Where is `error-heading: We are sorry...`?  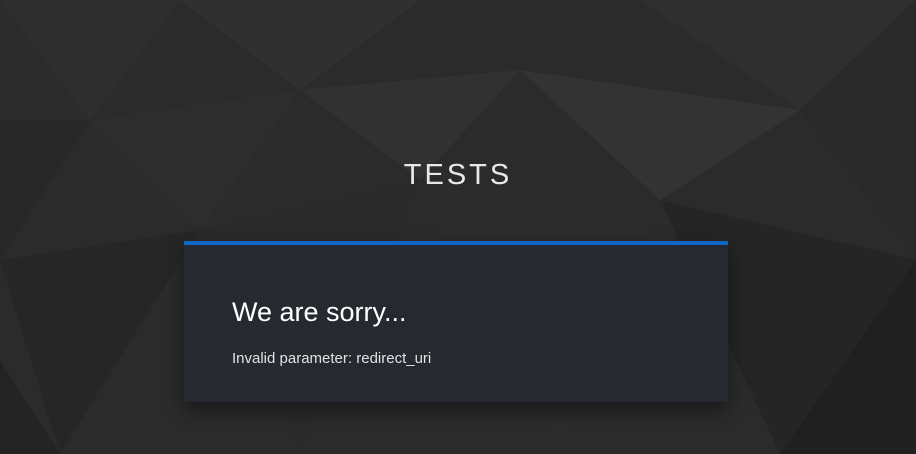
error-heading: We are sorry... is located at coordinates (319, 312).